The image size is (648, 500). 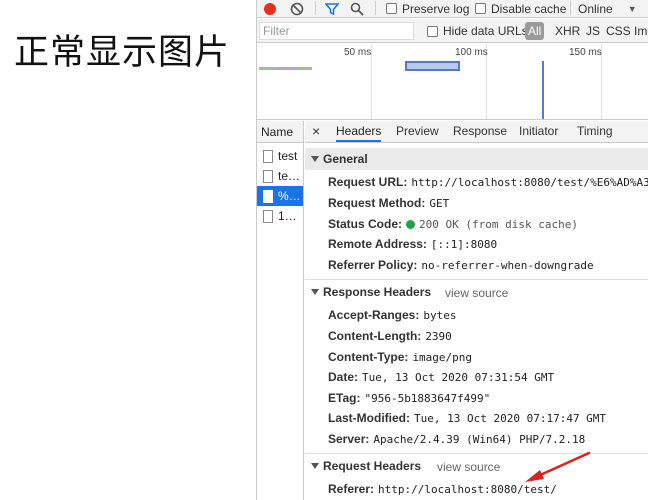 I want to click on header-value: no-referrer-when-downgrade, so click(x=507, y=265).